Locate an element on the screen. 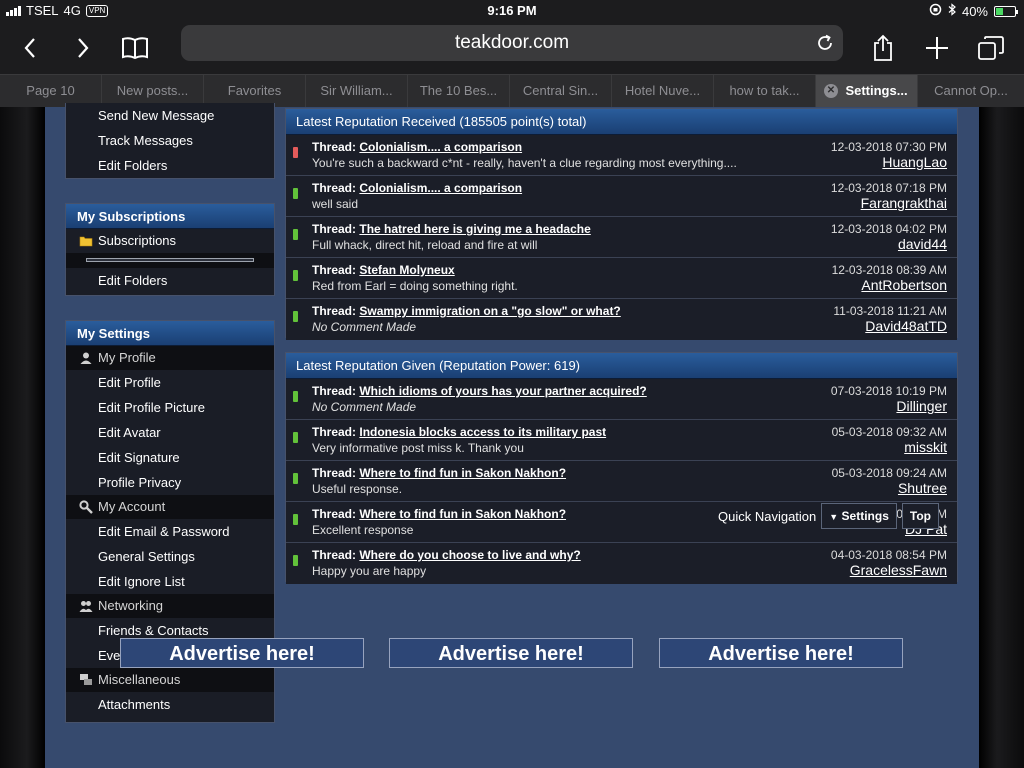  reload-icon is located at coordinates (825, 43).